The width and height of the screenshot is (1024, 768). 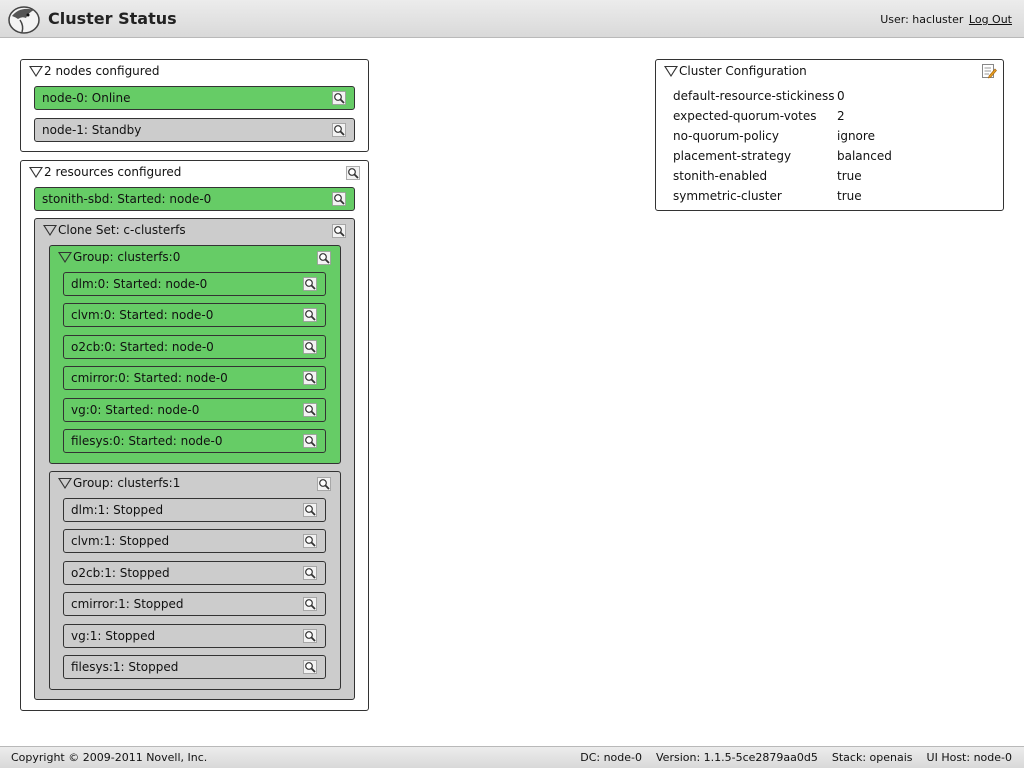 I want to click on resource-label: o2cb:0: Started: node-0, so click(x=142, y=346).